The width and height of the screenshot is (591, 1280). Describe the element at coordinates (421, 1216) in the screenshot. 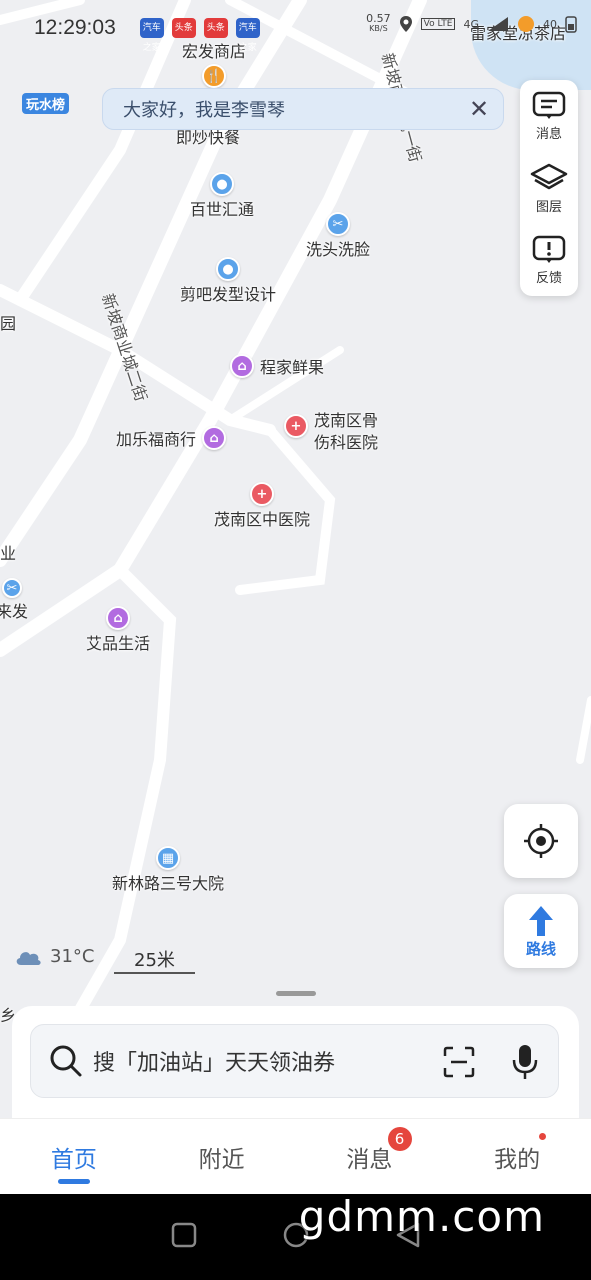

I see `watermark: gdmm.com` at that location.